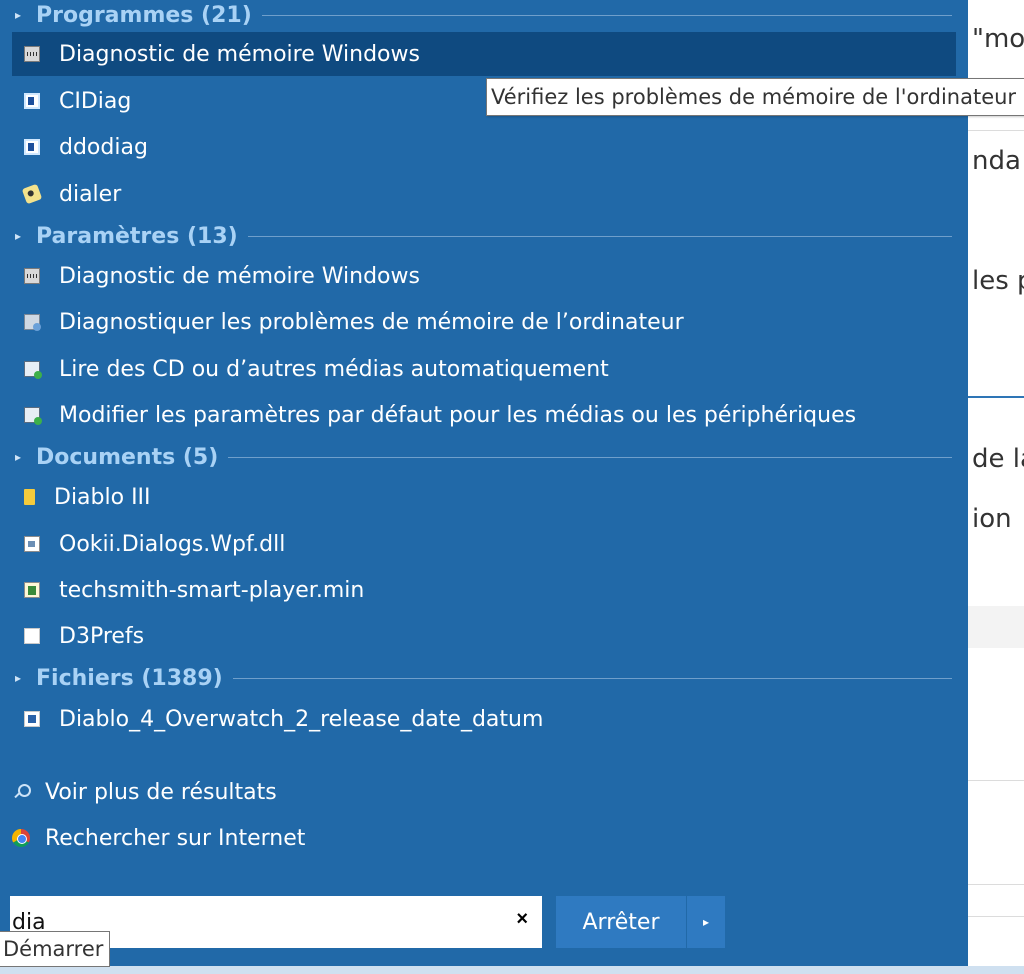 The width and height of the screenshot is (1024, 974). What do you see at coordinates (144, 15) in the screenshot?
I see `group-label: Programmes (21)` at bounding box center [144, 15].